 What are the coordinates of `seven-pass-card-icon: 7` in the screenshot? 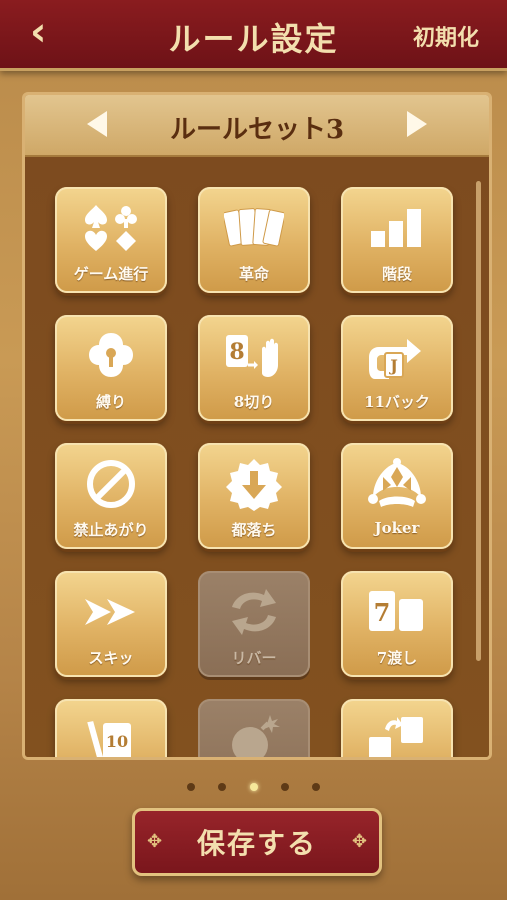 It's located at (396, 611).